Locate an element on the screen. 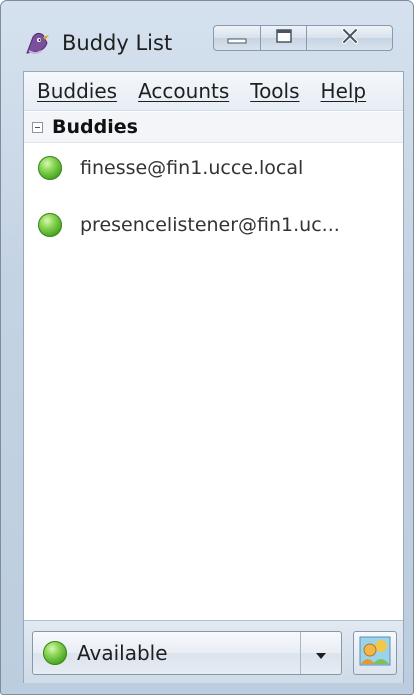  buddy-list-item: finesse@fin1.ucce.local is located at coordinates (213, 168).